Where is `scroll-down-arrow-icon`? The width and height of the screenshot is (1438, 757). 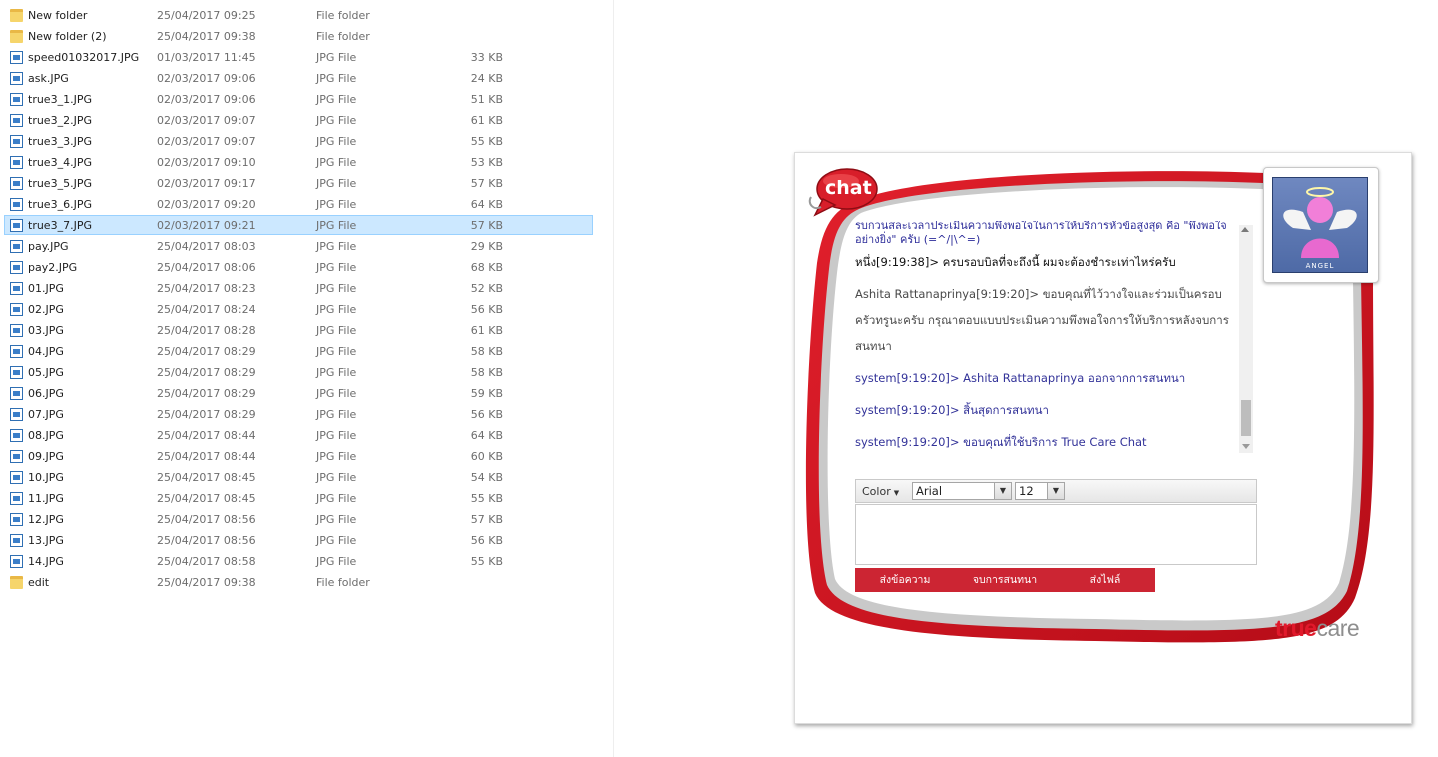
scroll-down-arrow-icon is located at coordinates (1246, 446).